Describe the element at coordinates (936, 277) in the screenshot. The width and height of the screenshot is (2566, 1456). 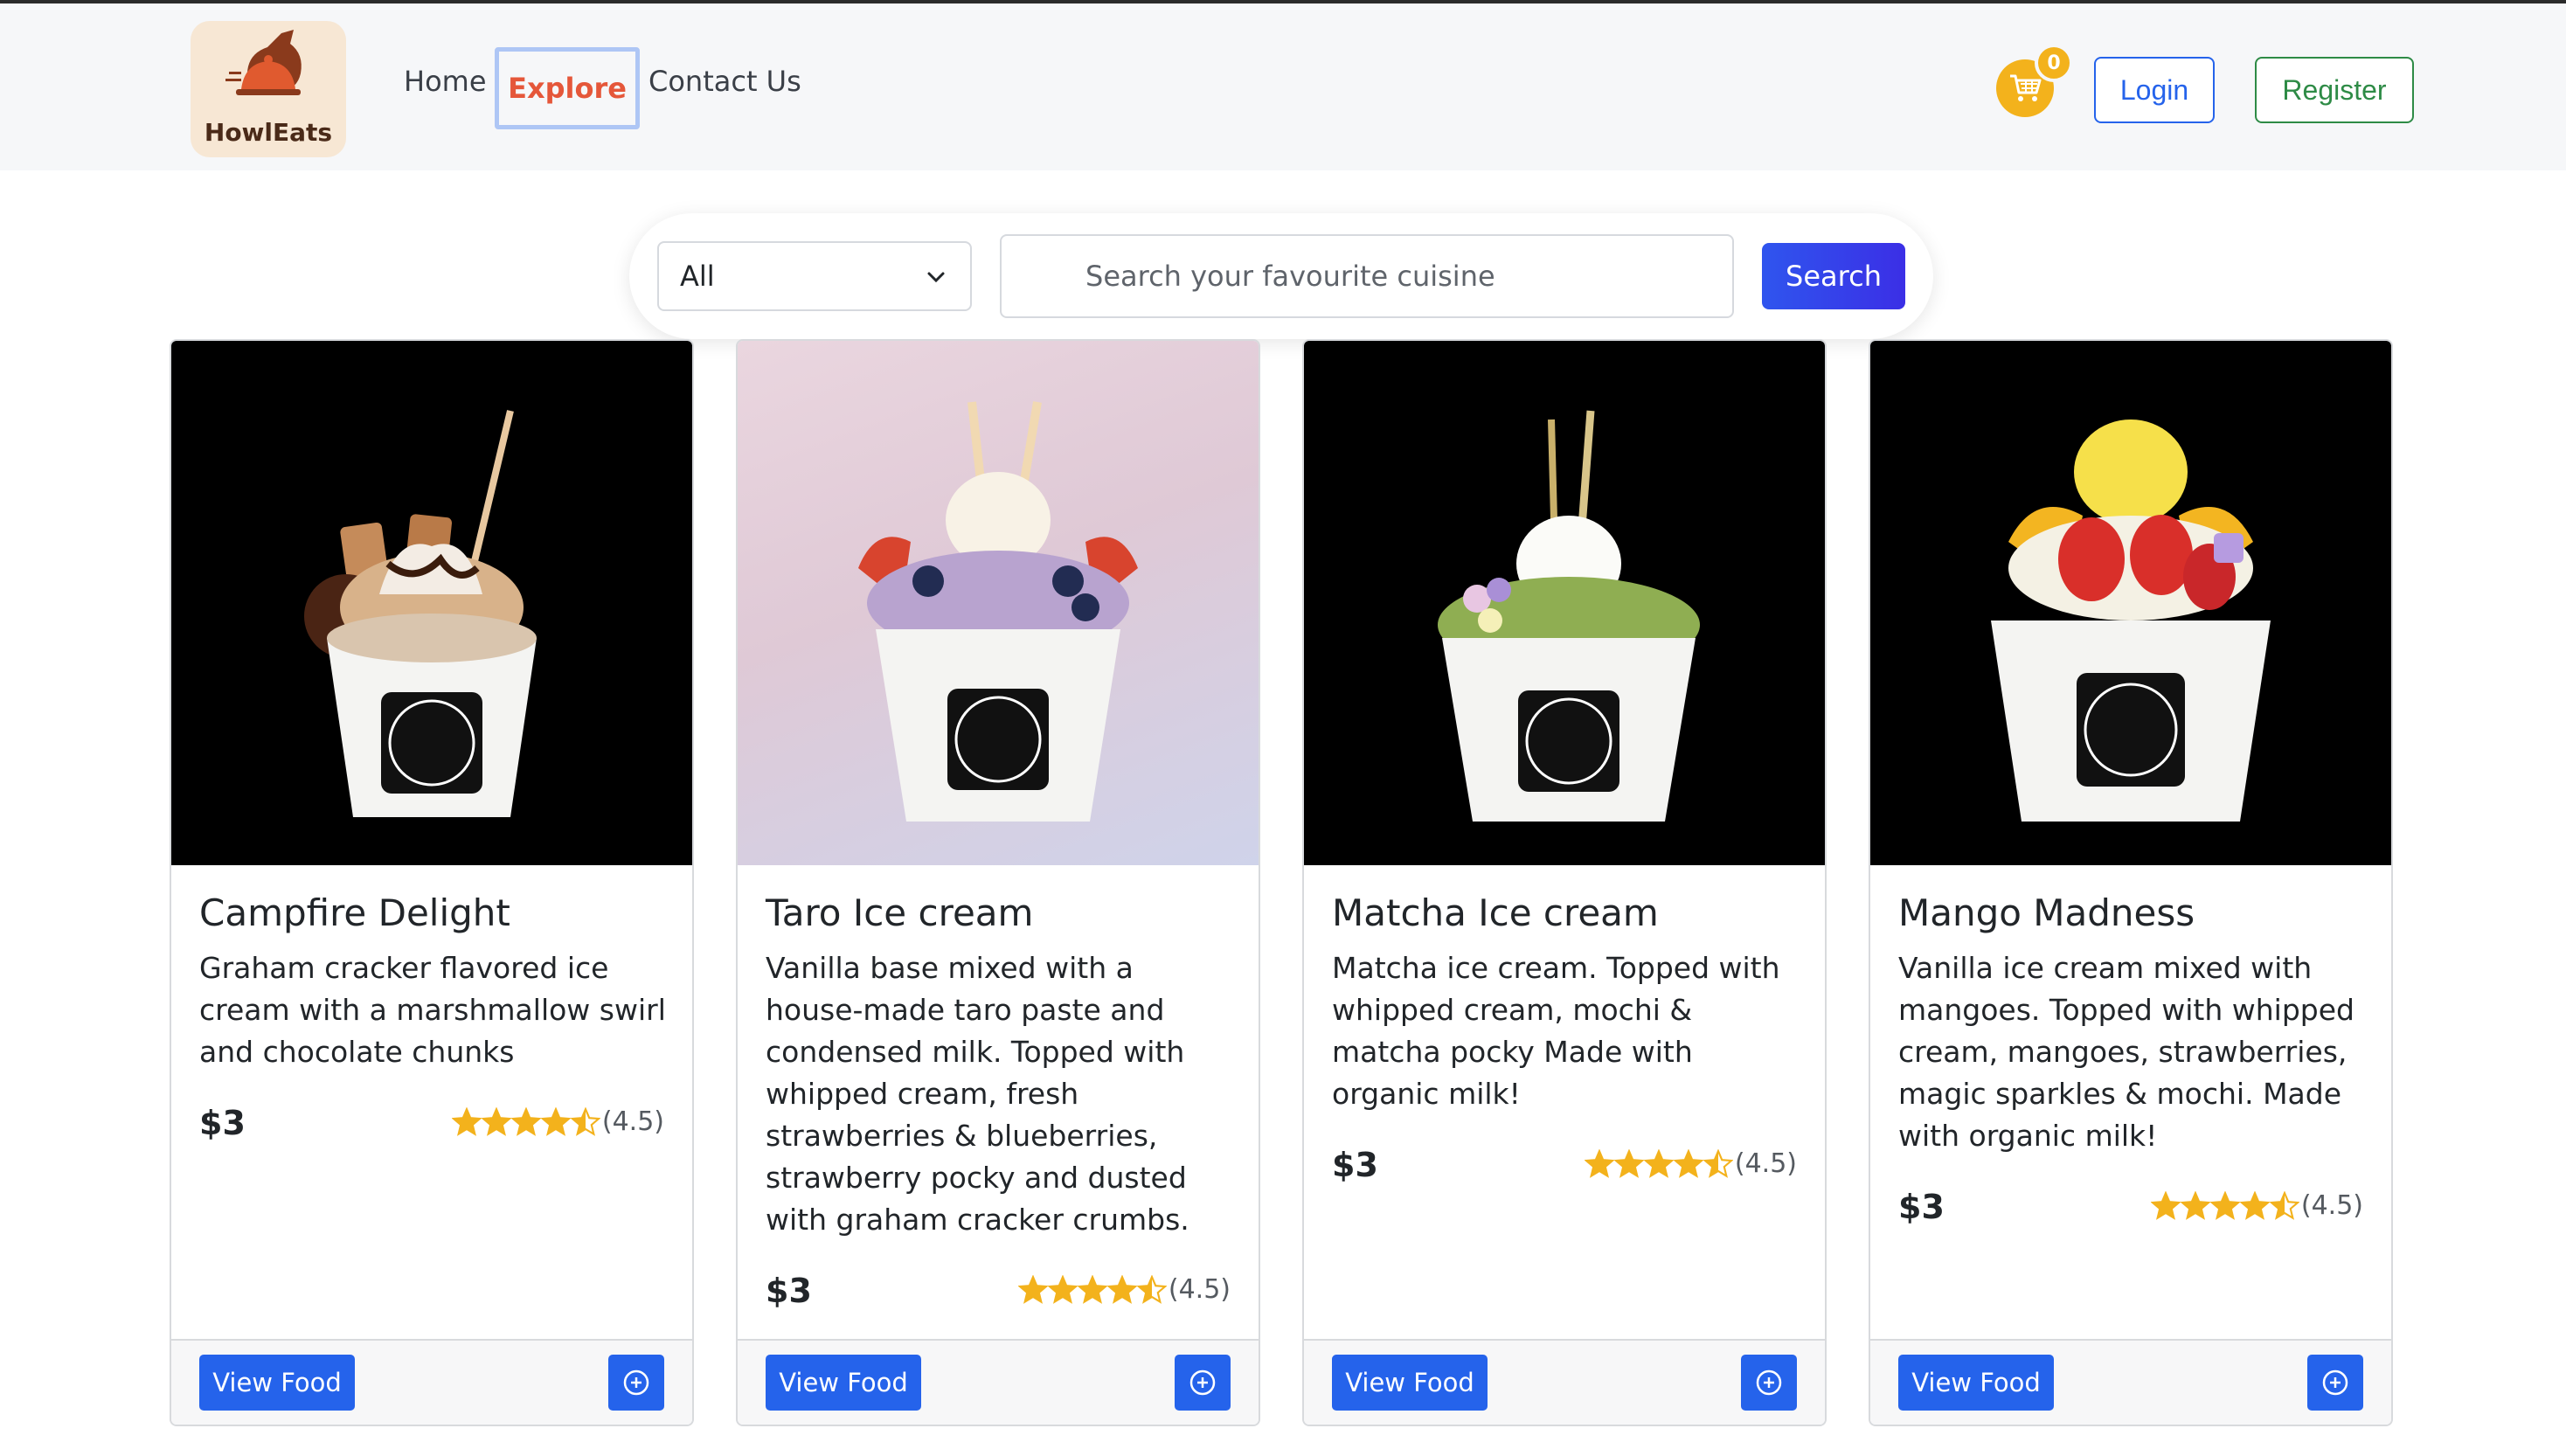
I see `chevron-down-icon` at that location.